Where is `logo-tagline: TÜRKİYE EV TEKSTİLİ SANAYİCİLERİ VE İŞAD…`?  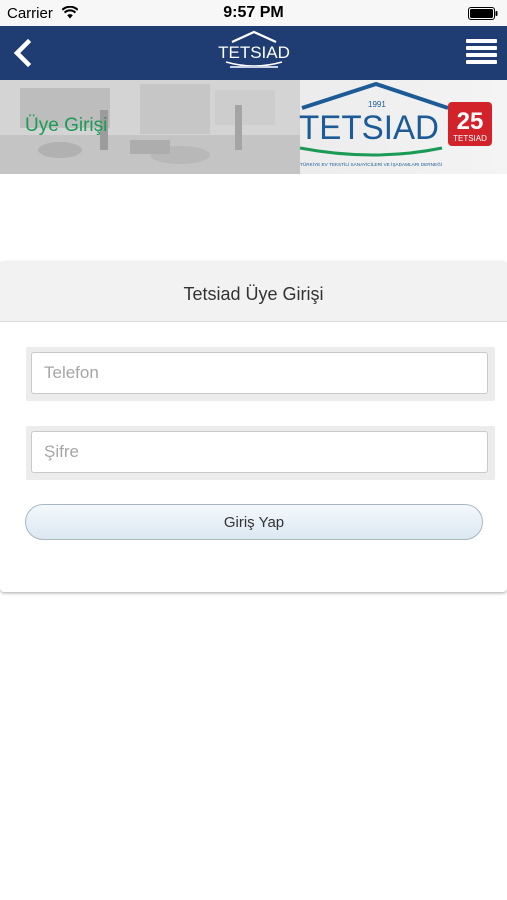
logo-tagline: TÜRKİYE EV TEKSTİLİ SANAYİCİLERİ VE İŞAD… is located at coordinates (371, 164).